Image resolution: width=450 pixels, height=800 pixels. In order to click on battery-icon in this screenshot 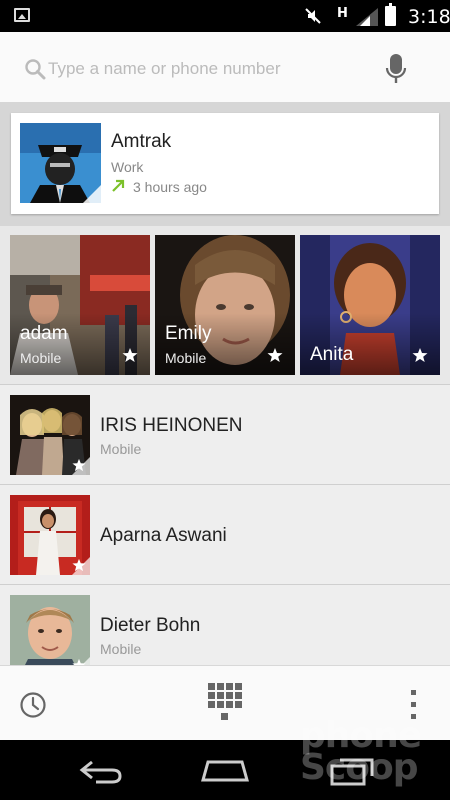, I will do `click(390, 14)`.